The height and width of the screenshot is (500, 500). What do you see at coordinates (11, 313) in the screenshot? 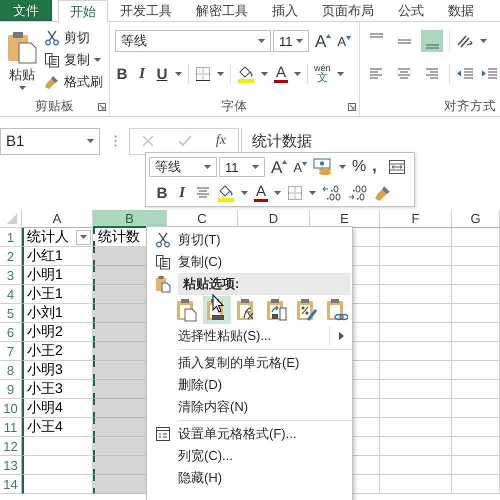
I see `row-number: 5` at bounding box center [11, 313].